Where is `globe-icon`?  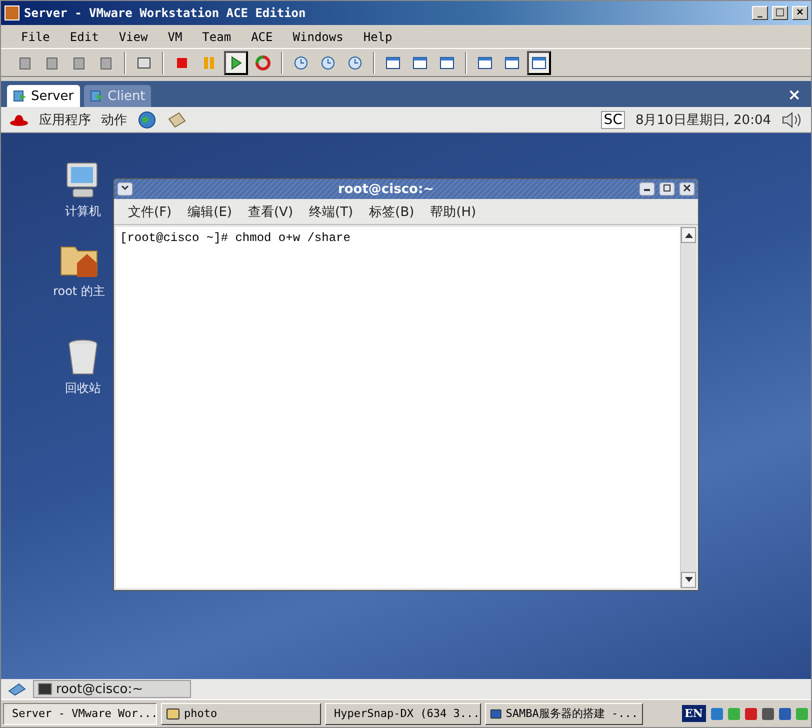
globe-icon is located at coordinates (147, 120).